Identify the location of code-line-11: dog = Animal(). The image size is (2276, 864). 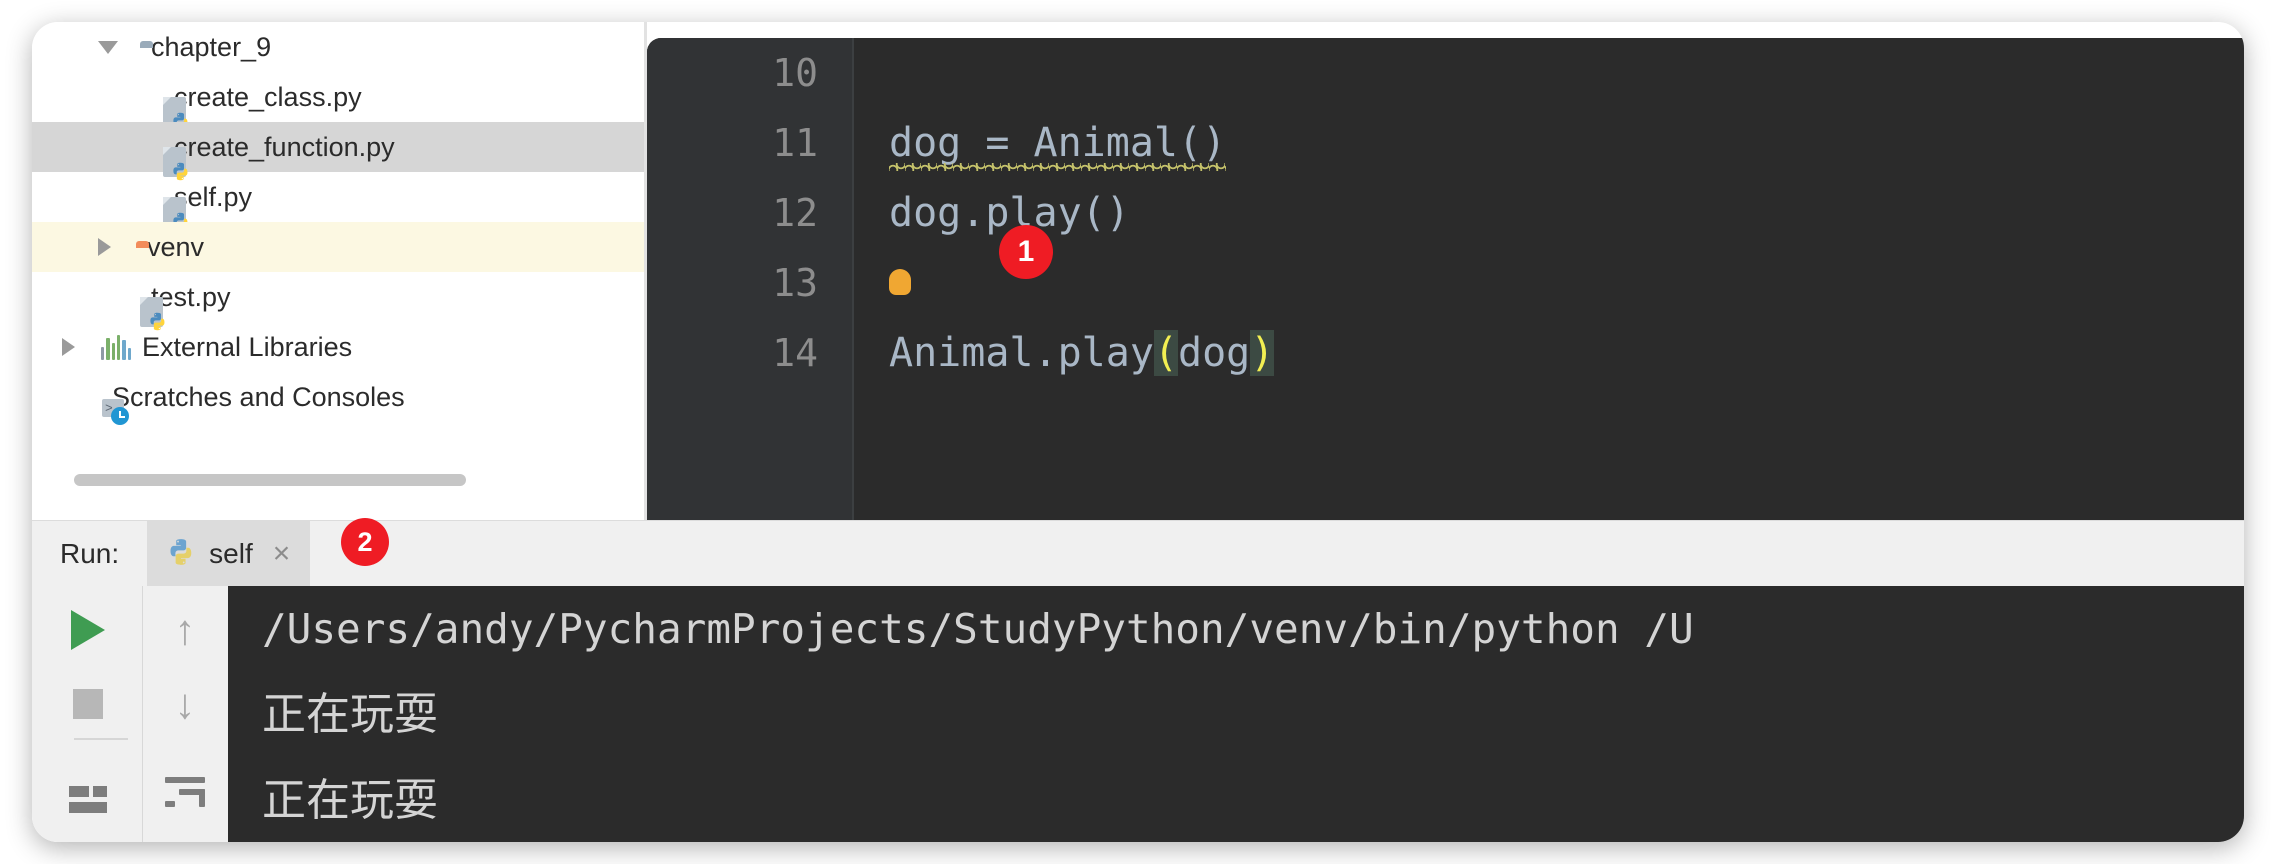
(1549, 143).